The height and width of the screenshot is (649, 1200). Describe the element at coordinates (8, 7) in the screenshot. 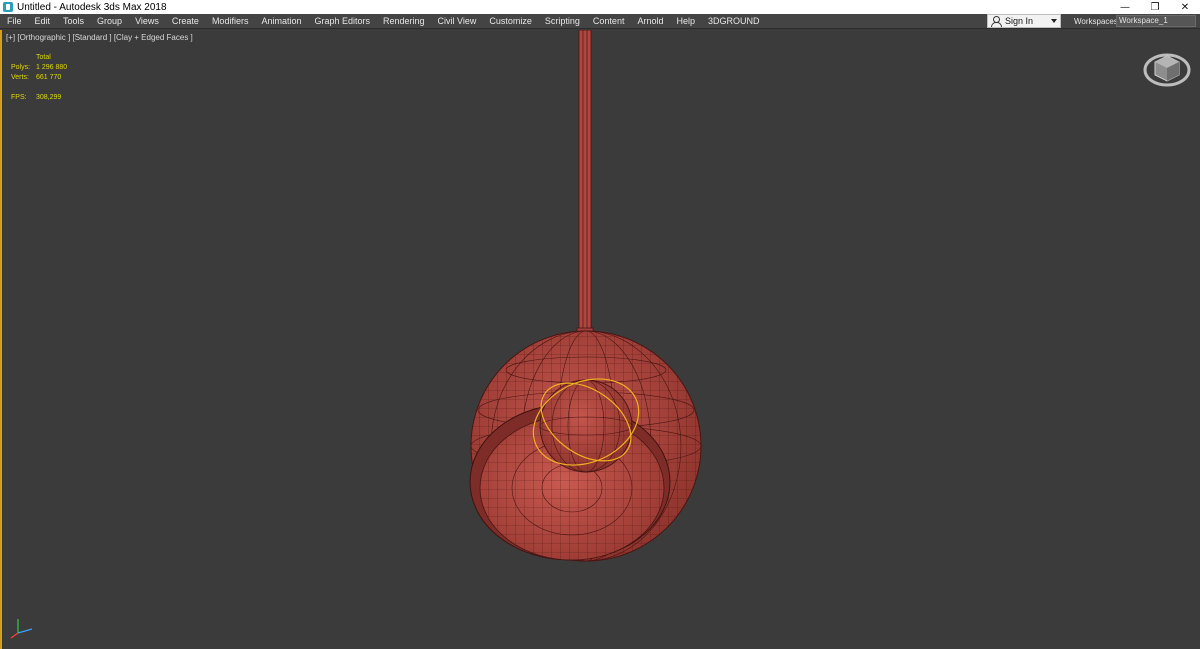

I see `app-icon` at that location.